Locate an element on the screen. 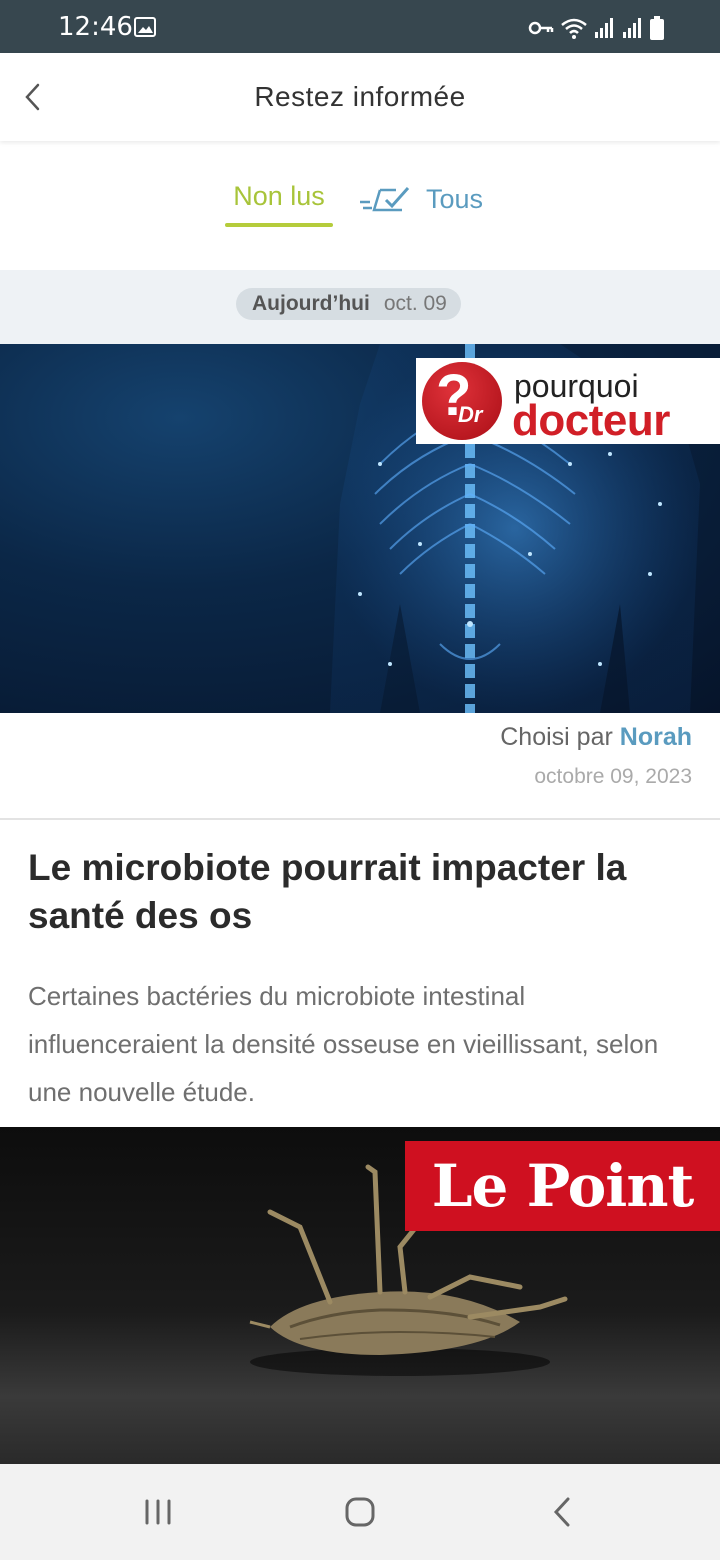 This screenshot has height=1560, width=720. active-tab-indicator is located at coordinates (279, 225).